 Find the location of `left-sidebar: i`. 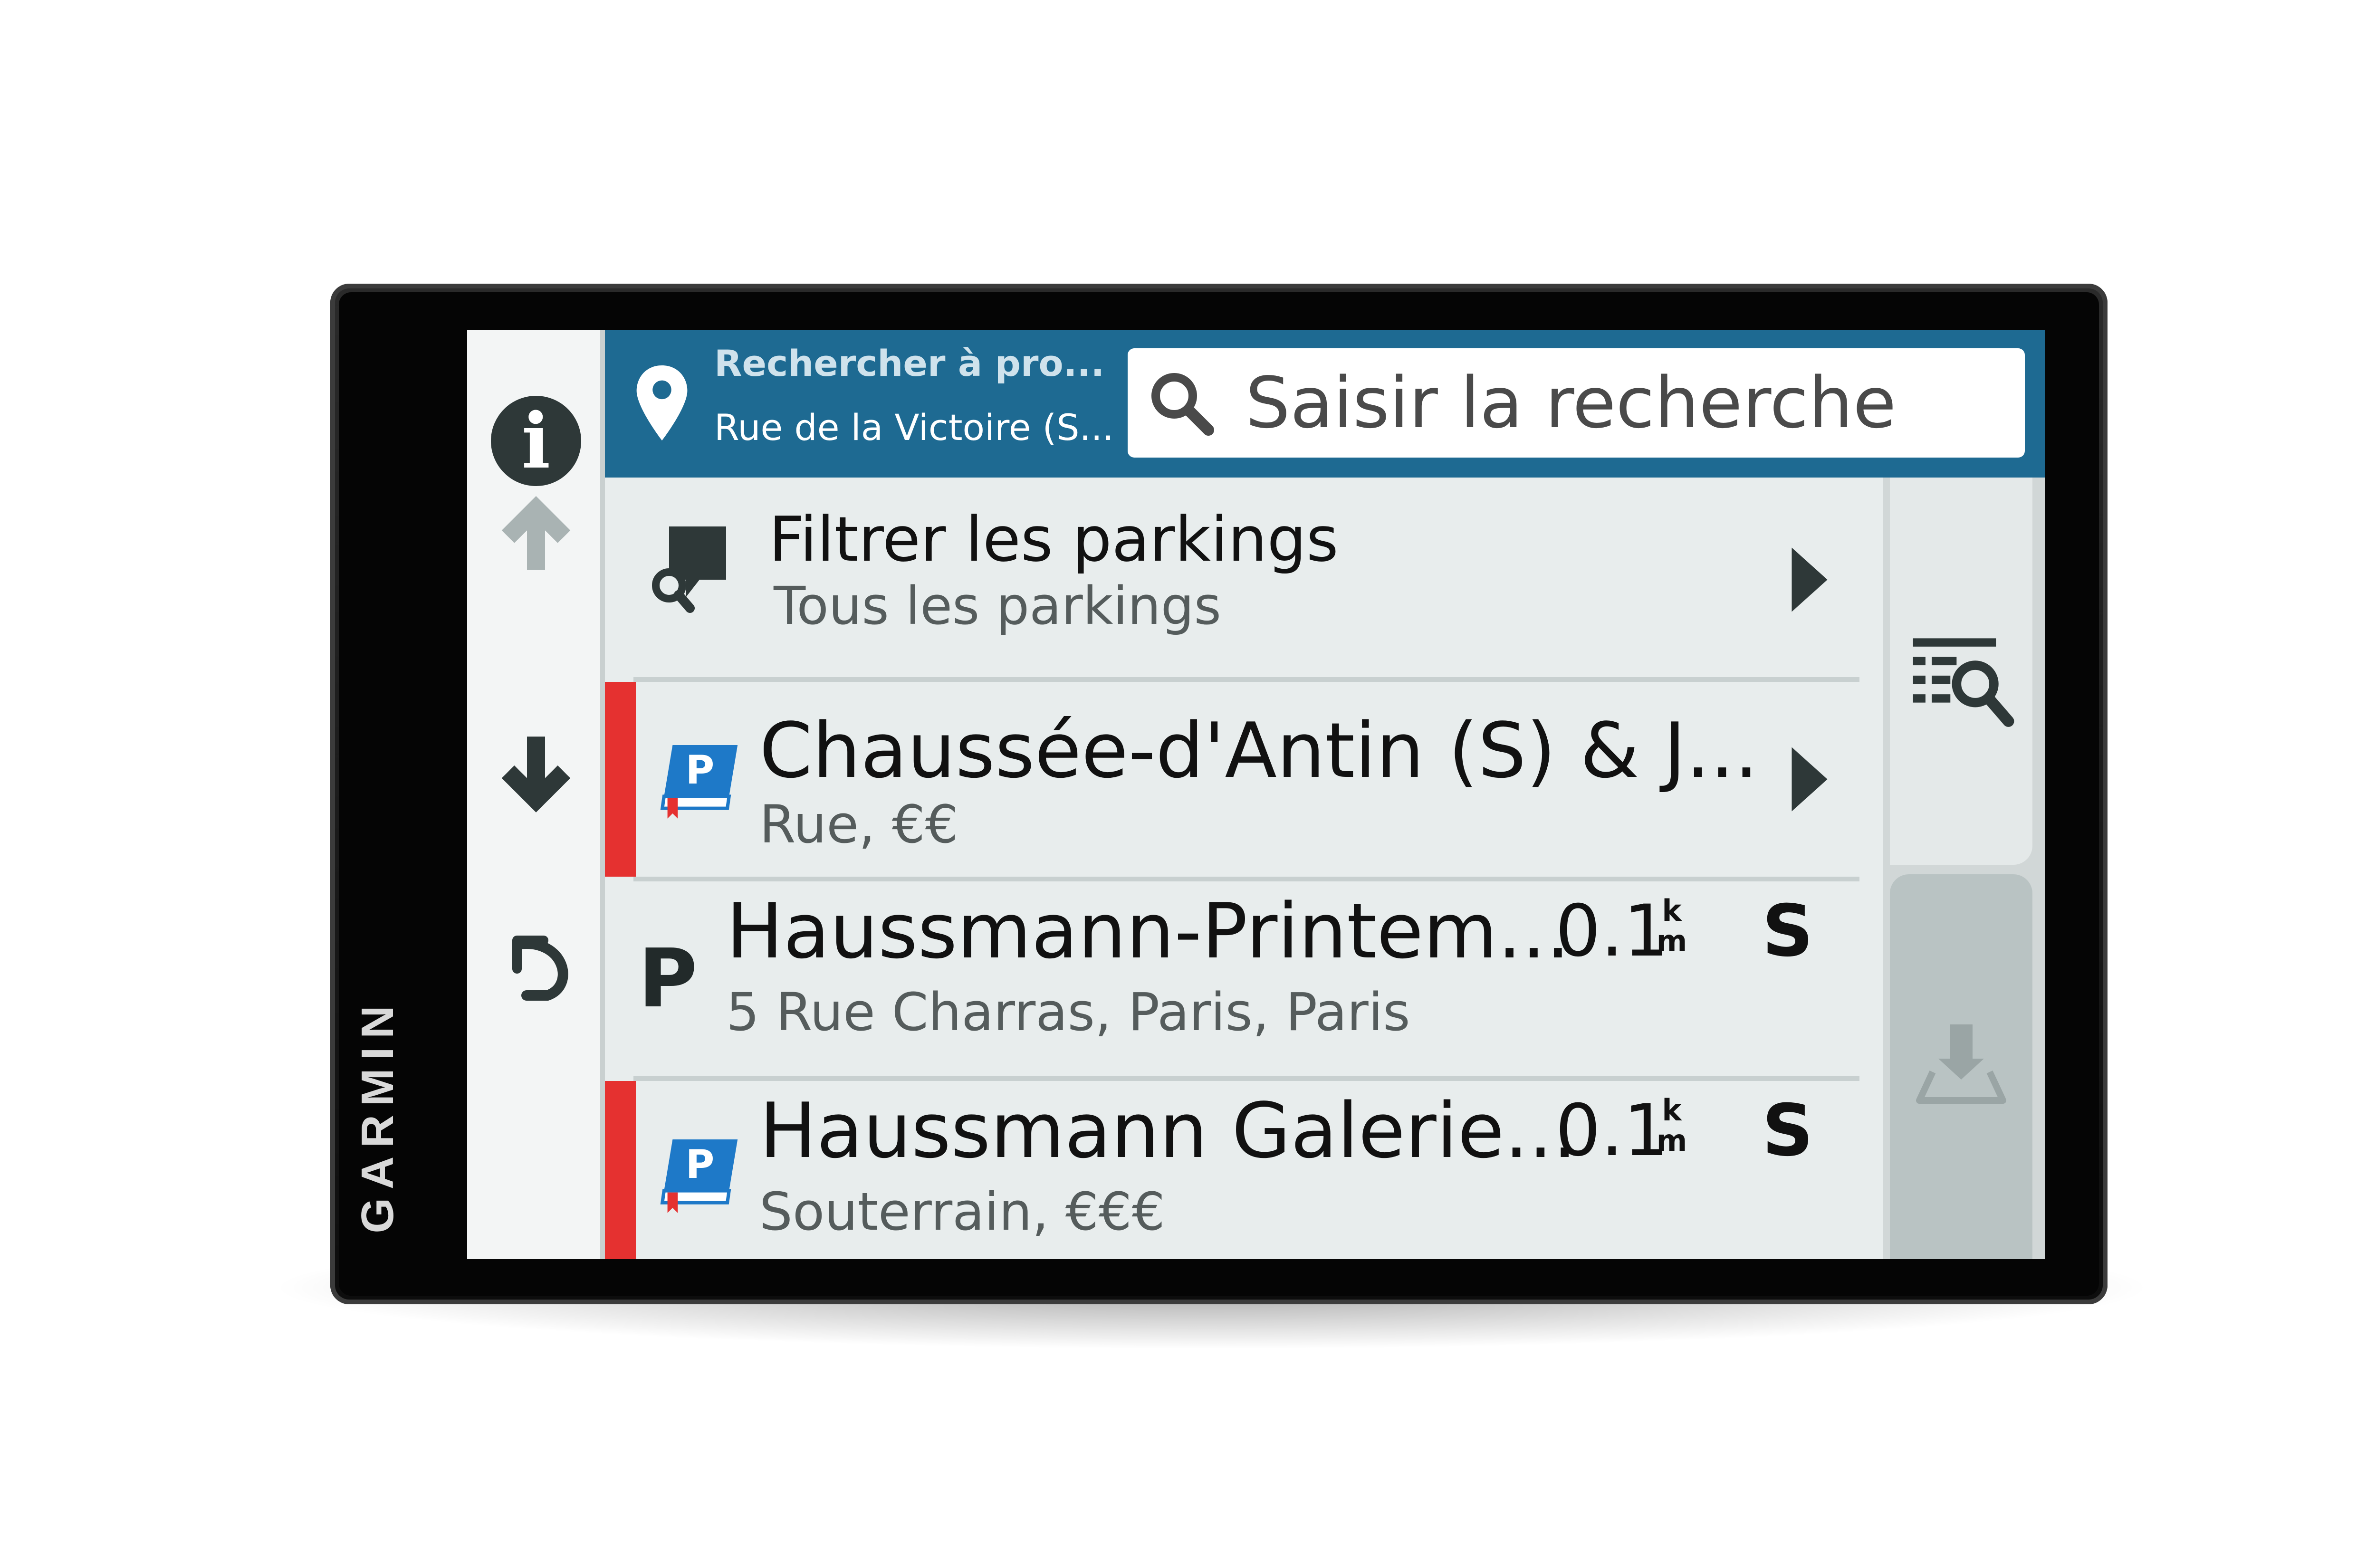

left-sidebar: i is located at coordinates (536, 795).